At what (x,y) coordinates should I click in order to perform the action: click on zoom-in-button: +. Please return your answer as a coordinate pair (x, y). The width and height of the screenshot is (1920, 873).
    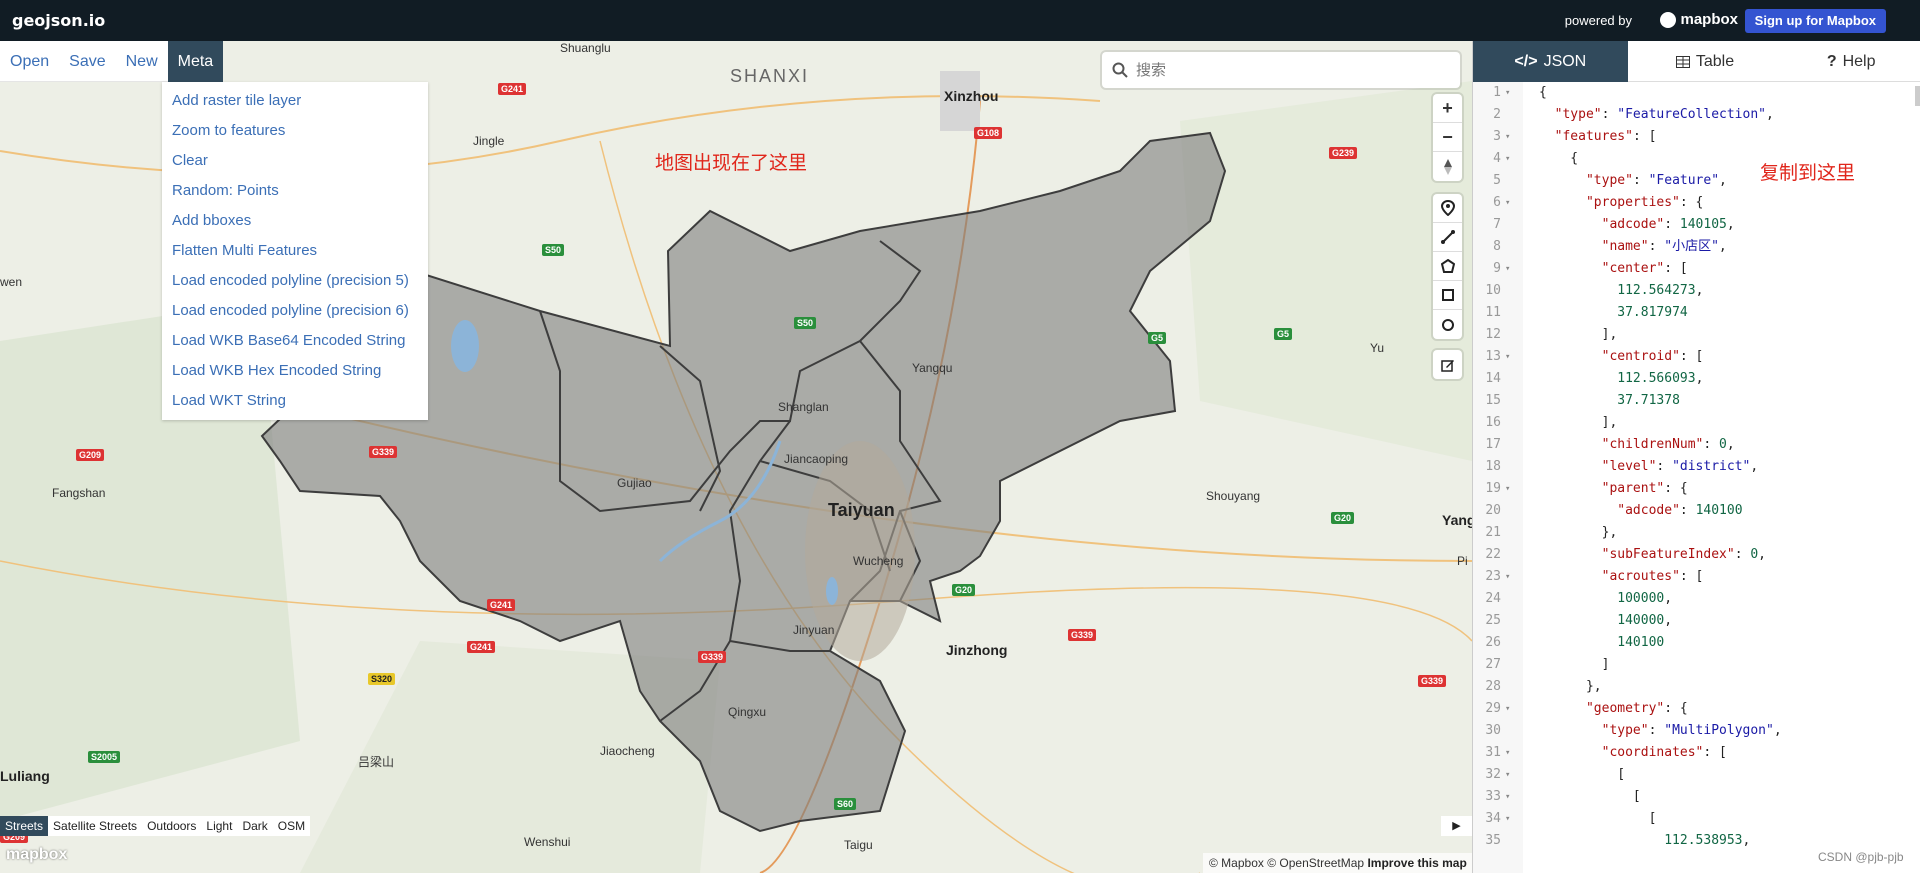
    Looking at the image, I should click on (1447, 108).